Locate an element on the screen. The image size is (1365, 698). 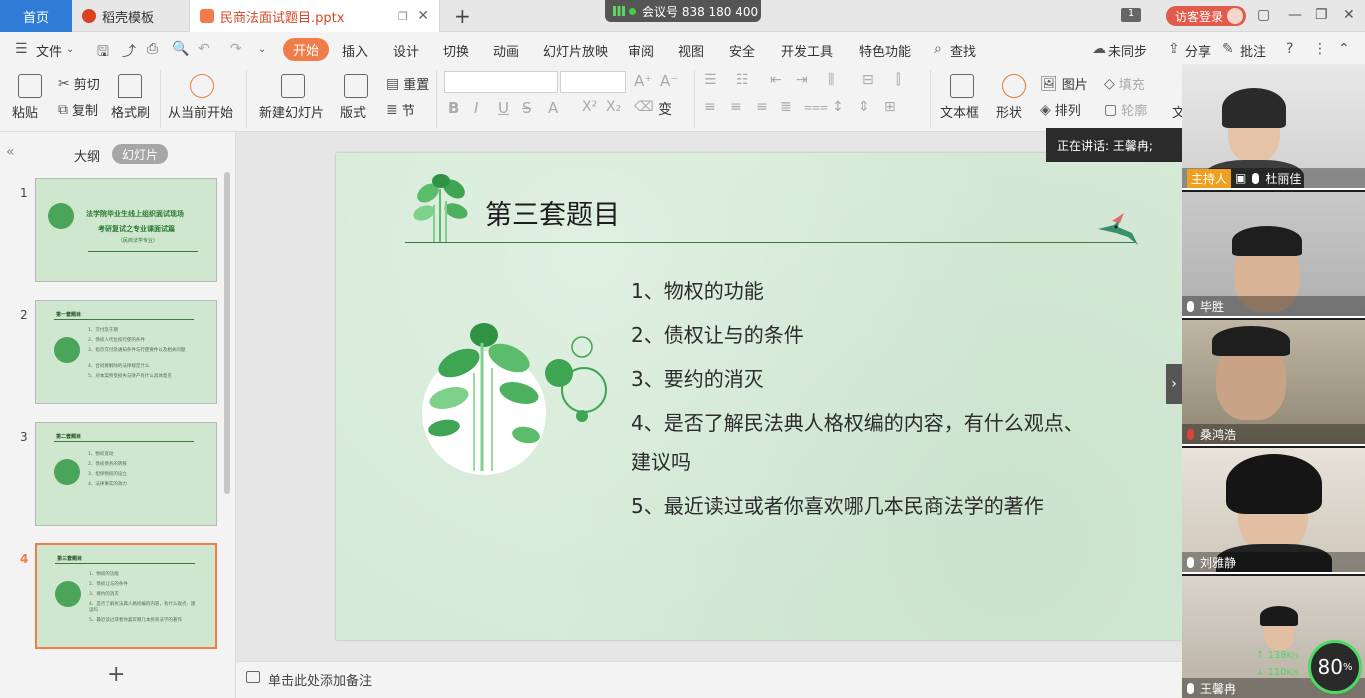
justify-icon: ≣ is located at coordinates (786, 107).